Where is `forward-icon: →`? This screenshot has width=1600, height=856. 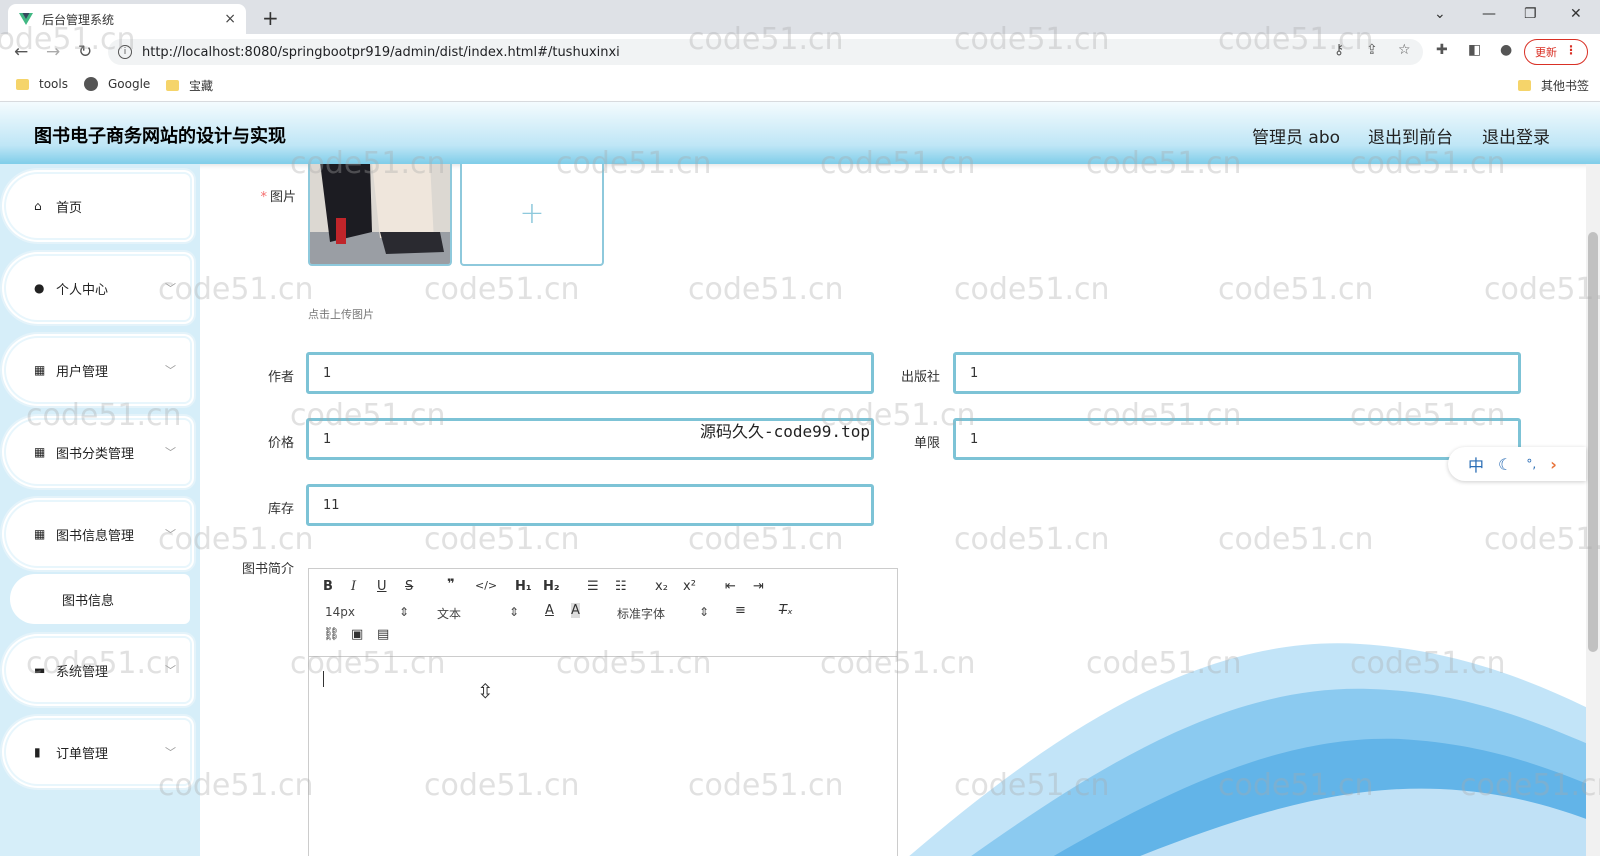 forward-icon: → is located at coordinates (53, 52).